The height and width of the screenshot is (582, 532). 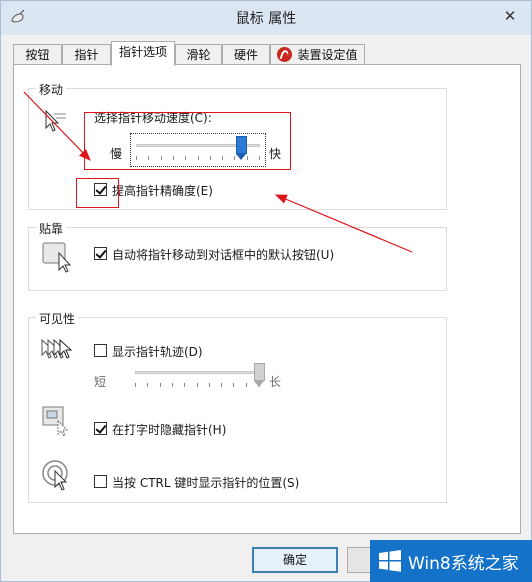 What do you see at coordinates (57, 257) in the screenshot?
I see `snap-to-default-icon` at bounding box center [57, 257].